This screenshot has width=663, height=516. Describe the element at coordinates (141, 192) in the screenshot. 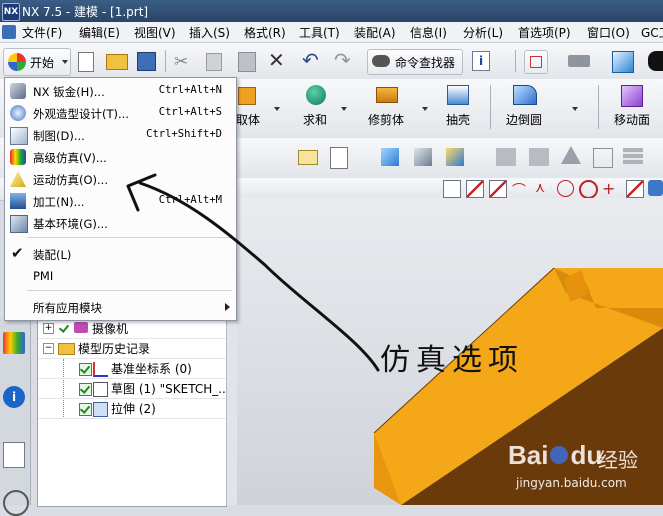

I see `annotation-arrowhead` at that location.